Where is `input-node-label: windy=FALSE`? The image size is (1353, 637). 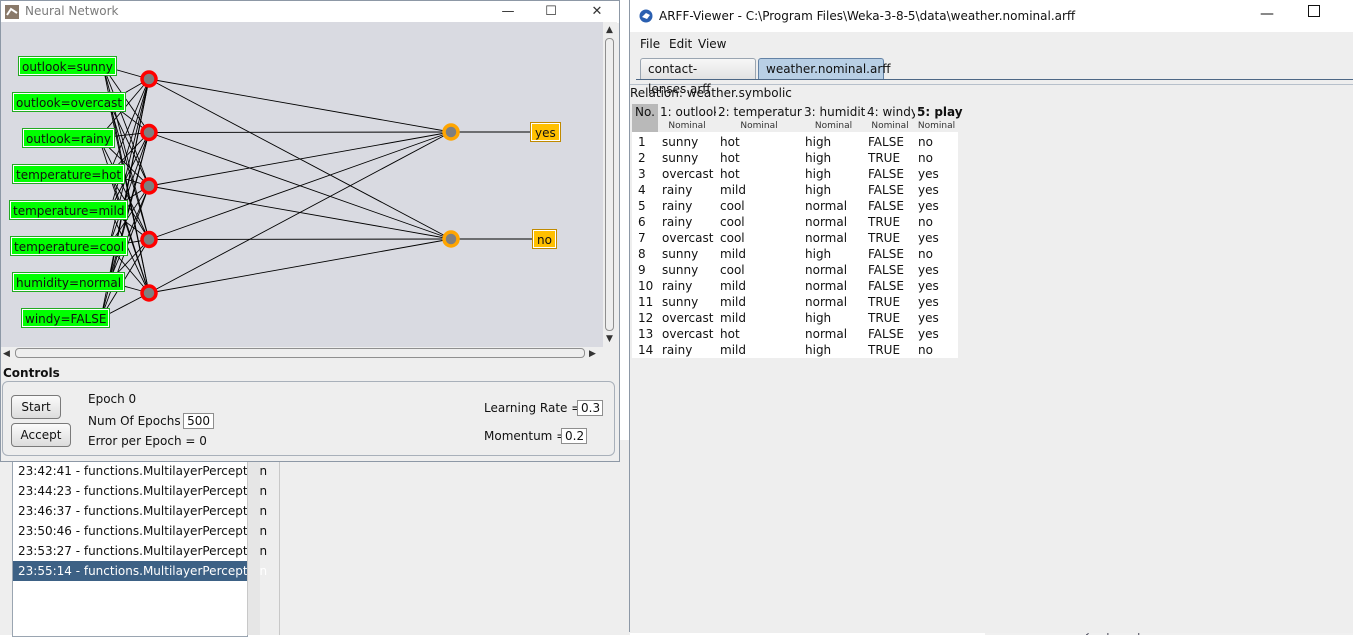 input-node-label: windy=FALSE is located at coordinates (65, 318).